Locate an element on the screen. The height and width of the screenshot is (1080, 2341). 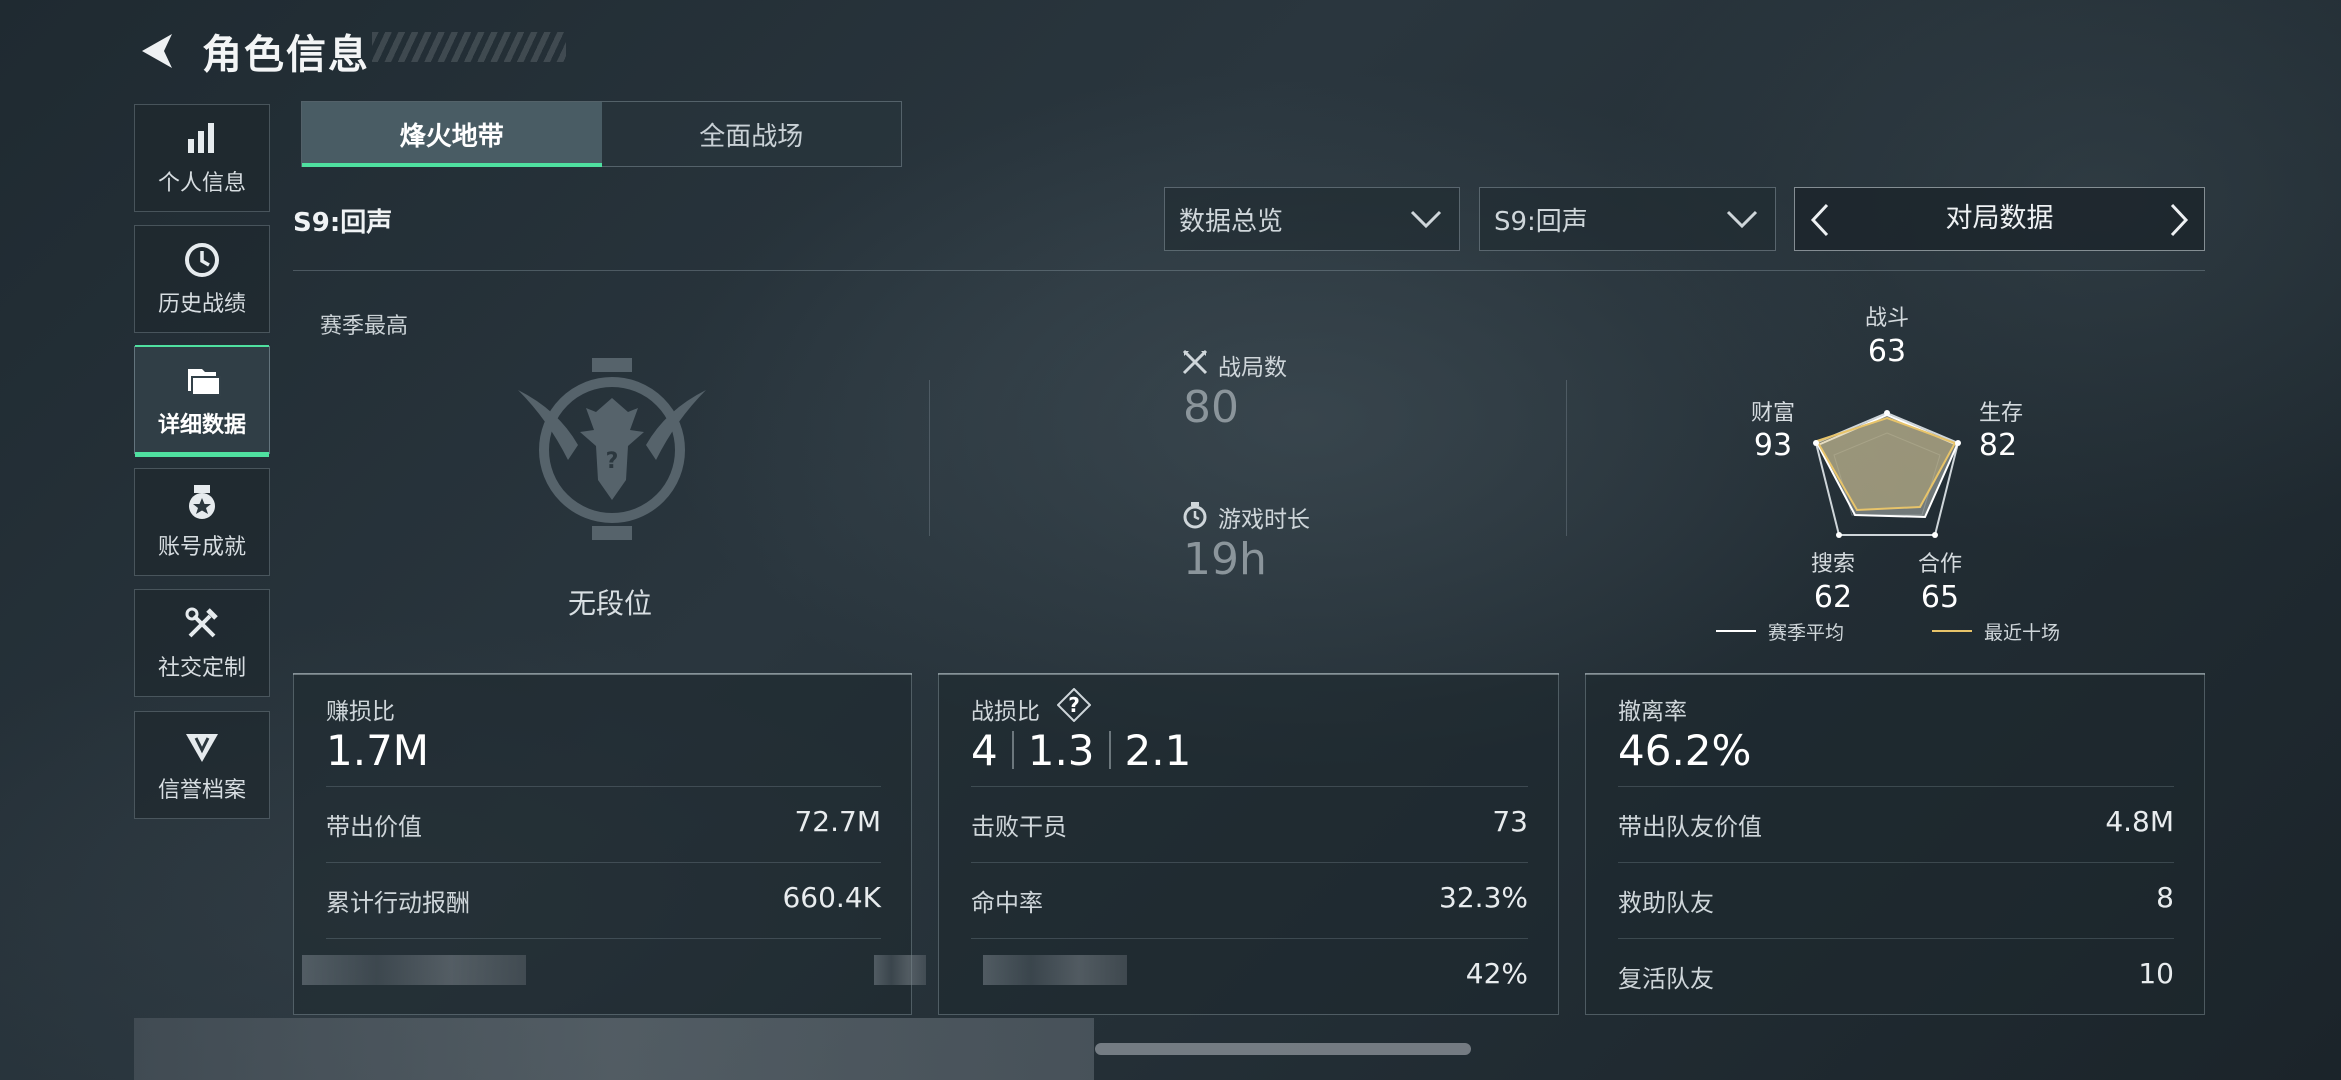
back-arrow-icon is located at coordinates (159, 51).